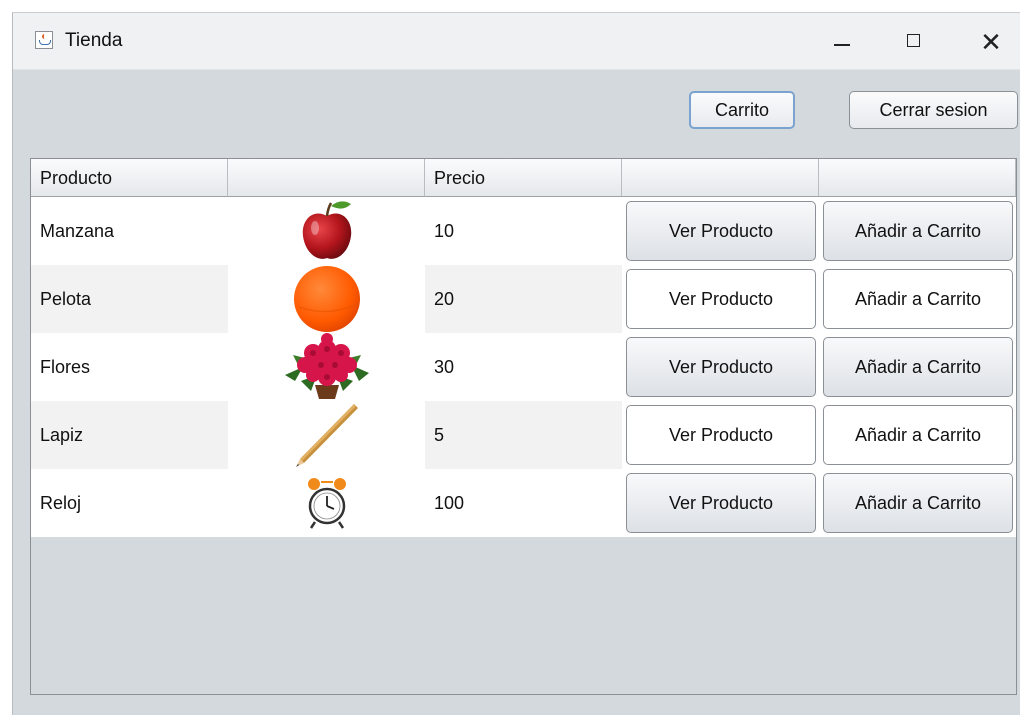  I want to click on table-row: Pelota 20 Ver Producto Añadir a Carrito, so click(523, 299).